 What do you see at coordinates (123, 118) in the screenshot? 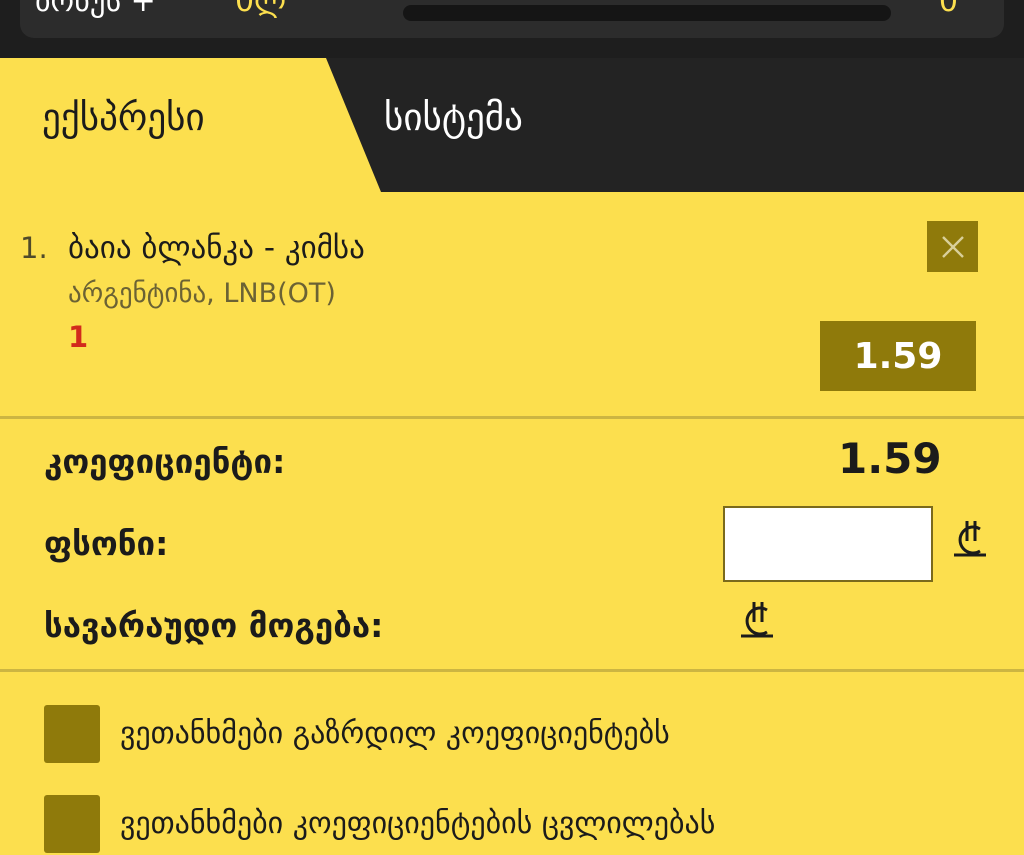
I see `tab-express: ექსპრესი` at bounding box center [123, 118].